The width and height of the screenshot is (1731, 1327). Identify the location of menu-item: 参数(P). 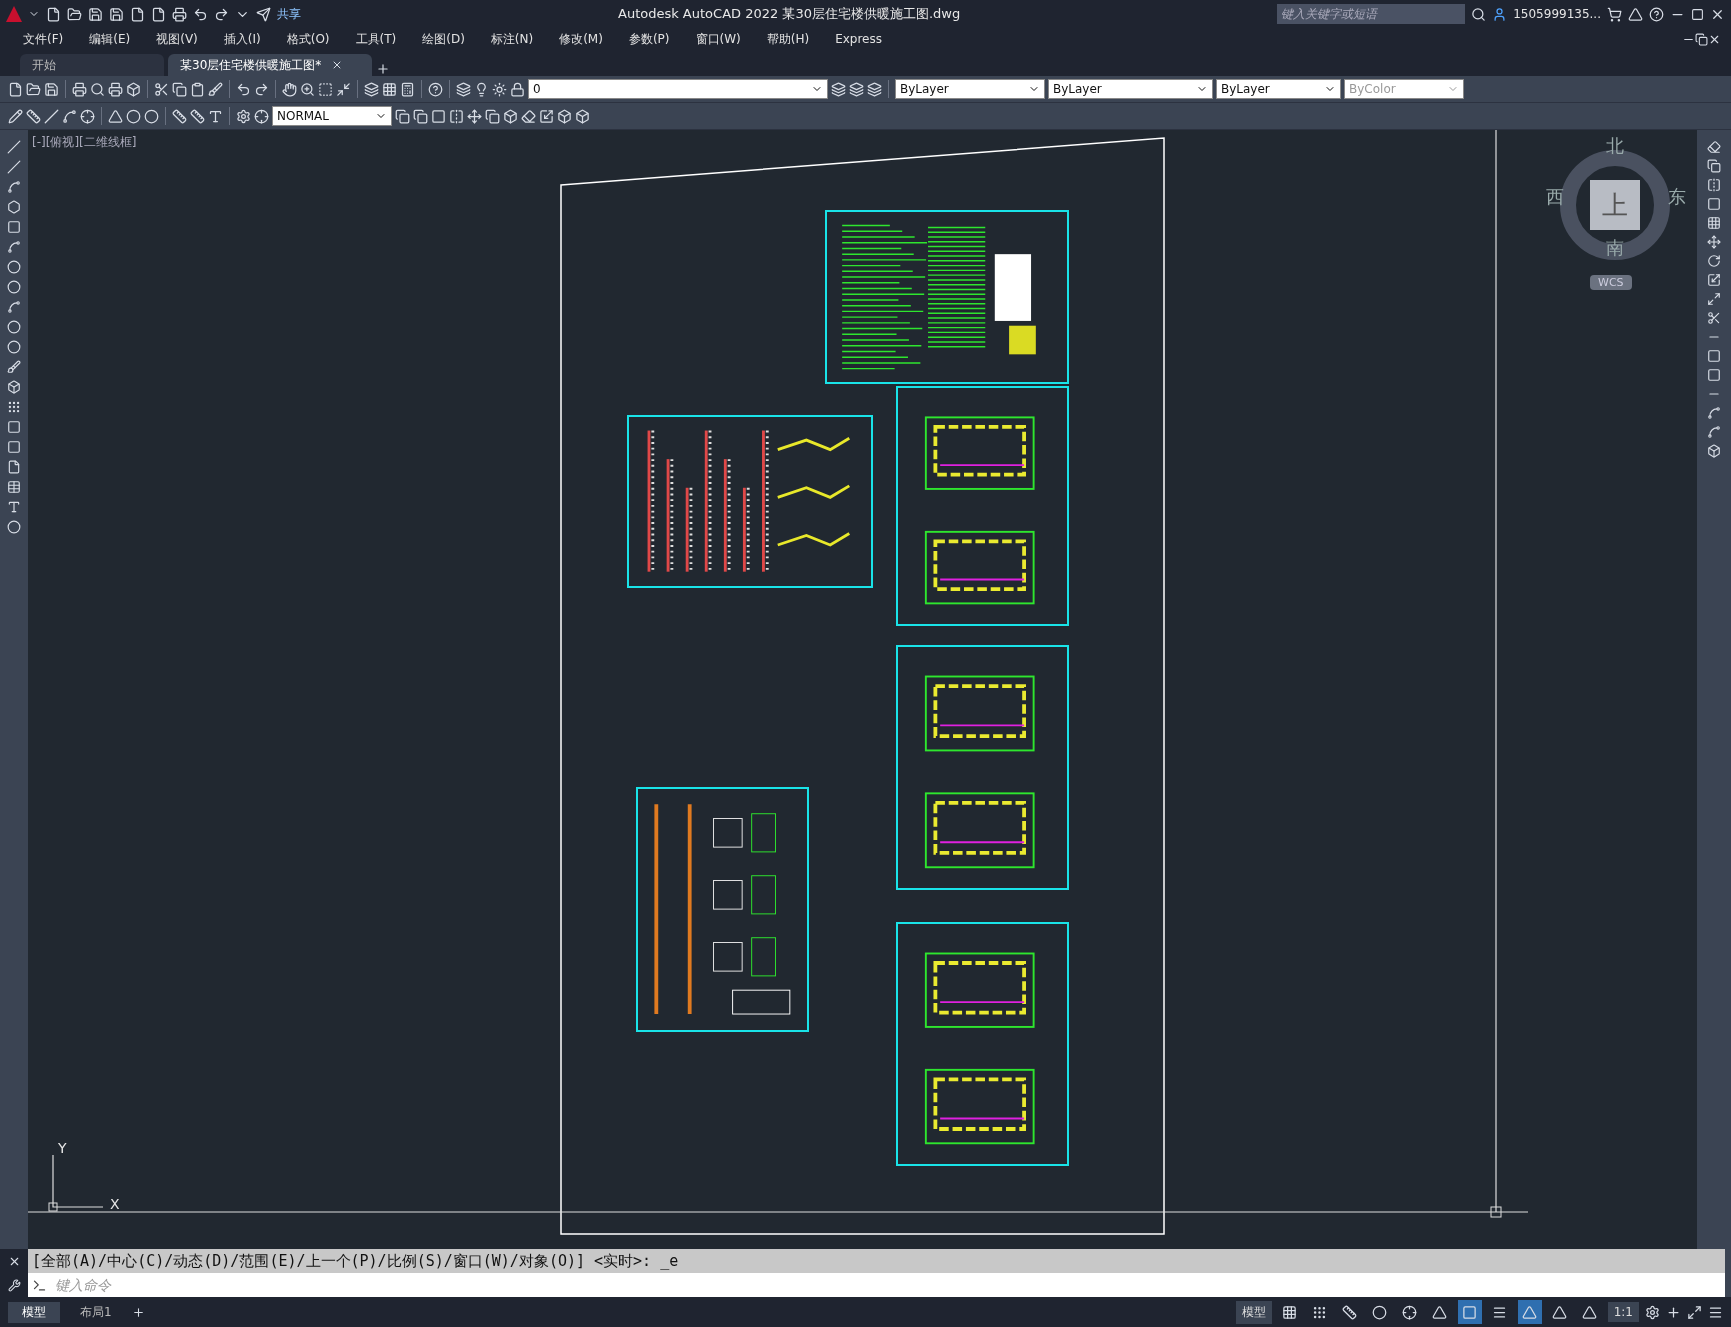
(649, 39).